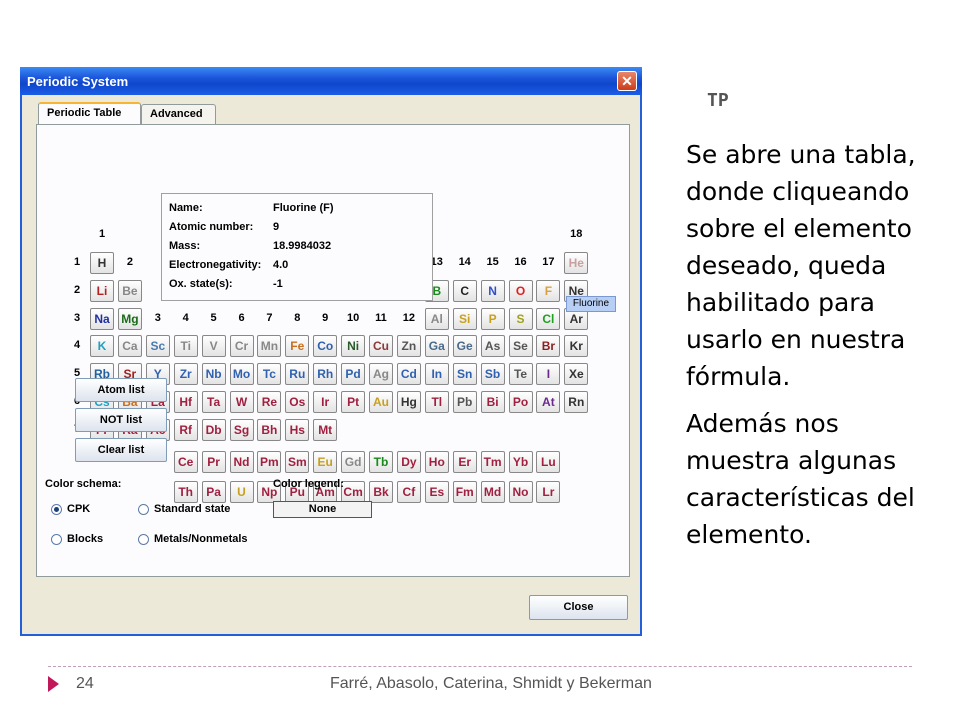 This screenshot has height=720, width=960. I want to click on element-ge: Ge, so click(464, 346).